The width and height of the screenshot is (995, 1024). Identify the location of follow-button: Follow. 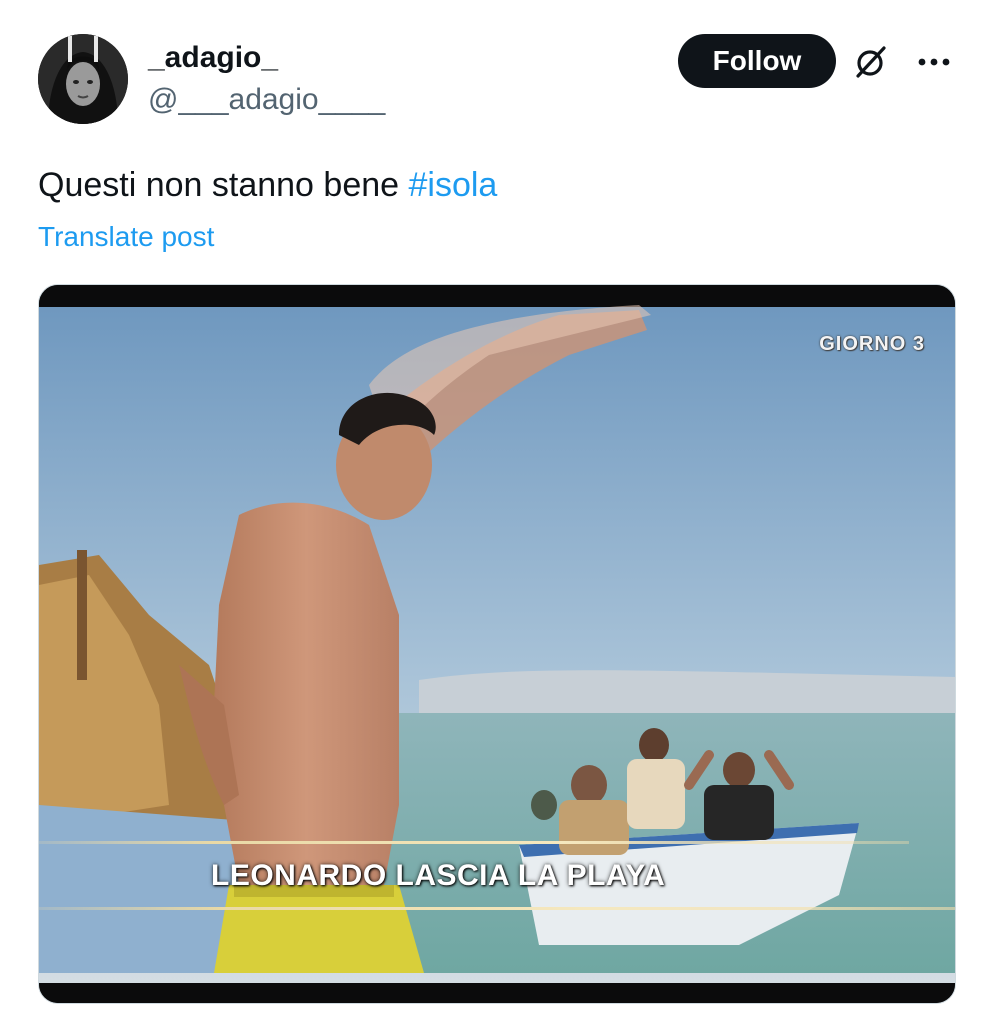
(757, 61).